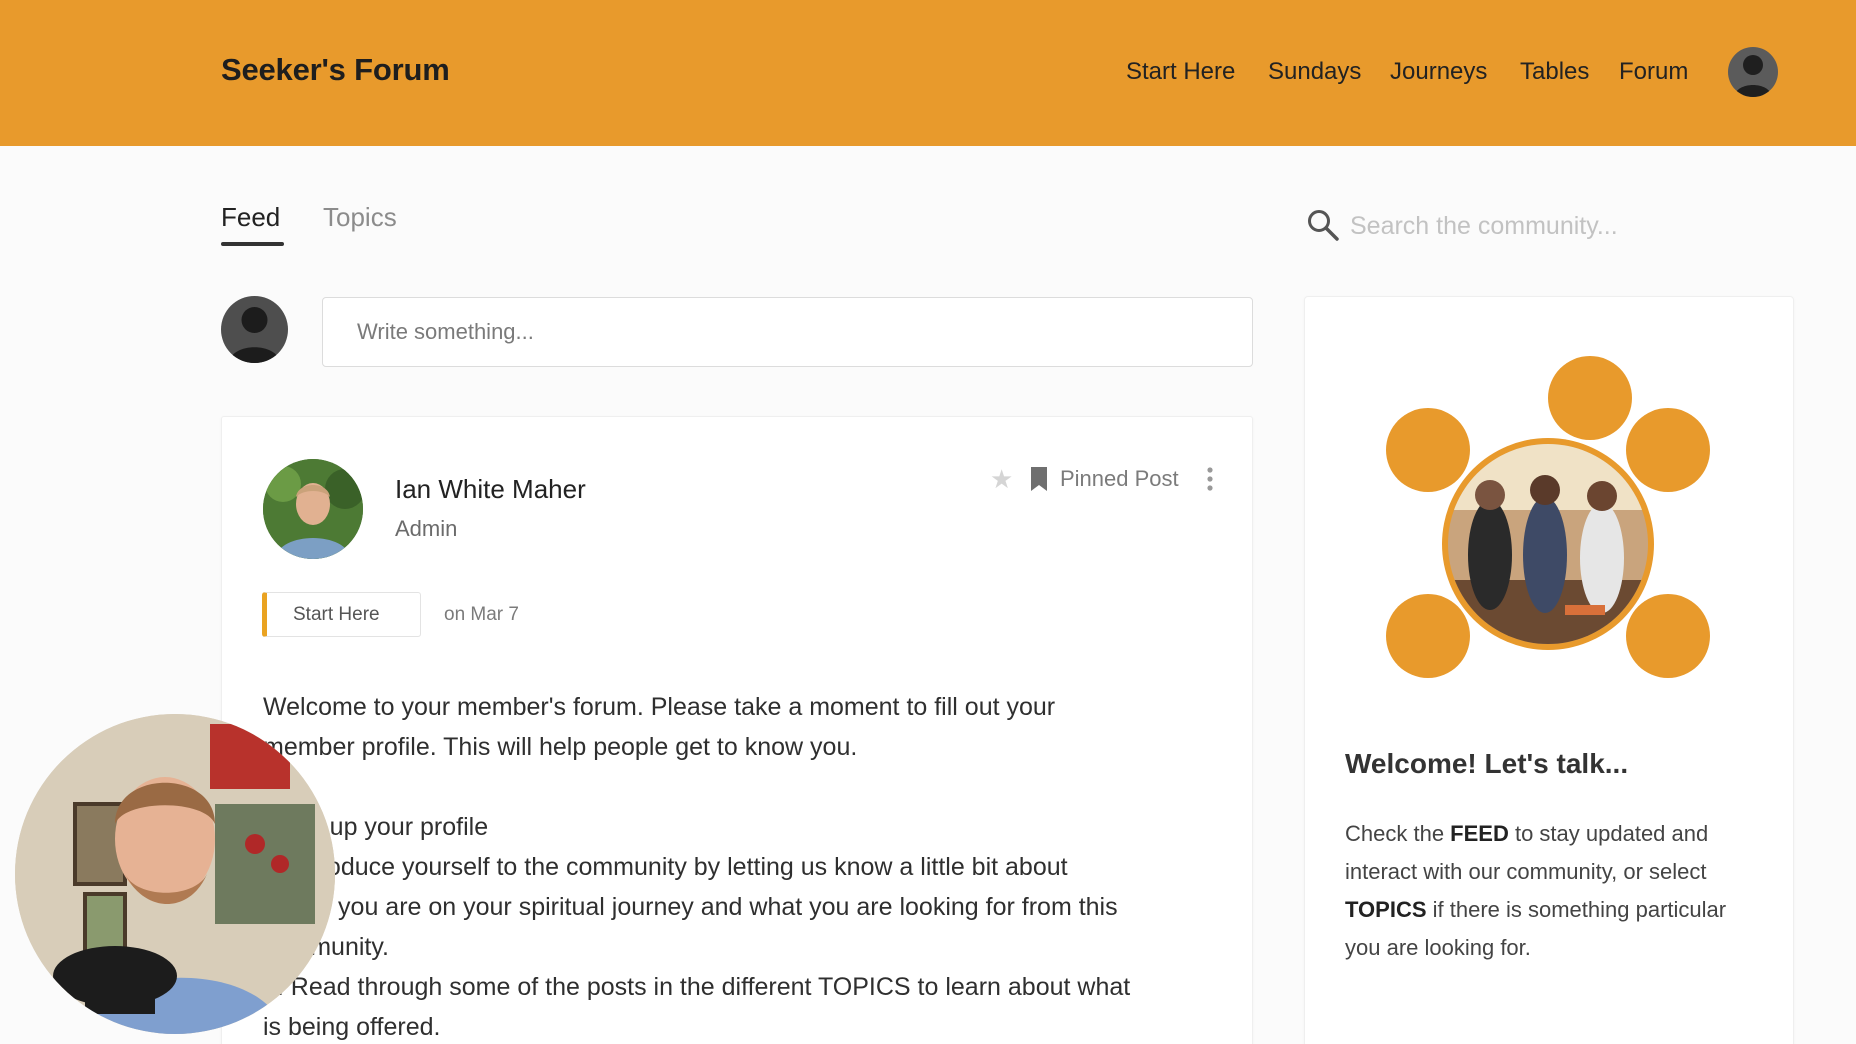 The image size is (1856, 1044). Describe the element at coordinates (1039, 479) in the screenshot. I see `bookmark-icon` at that location.